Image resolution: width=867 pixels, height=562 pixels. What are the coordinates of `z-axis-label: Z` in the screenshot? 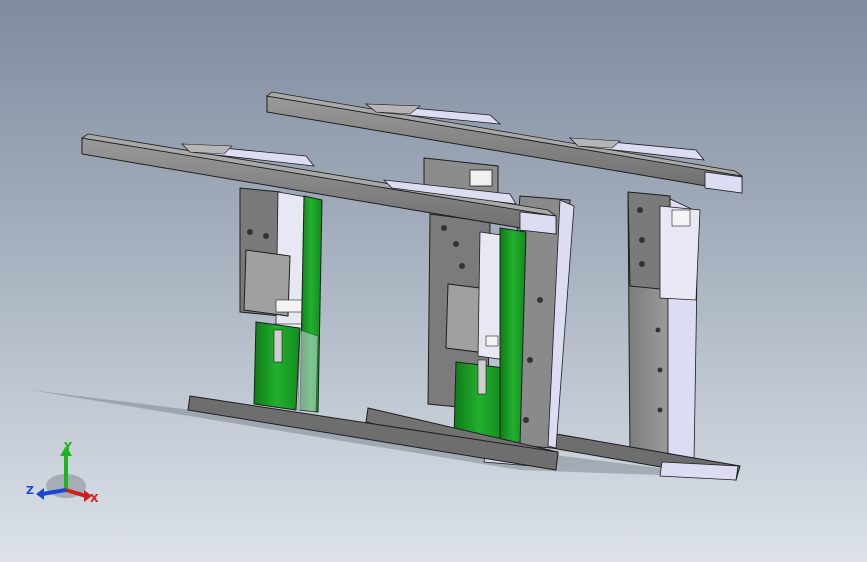 It's located at (30, 490).